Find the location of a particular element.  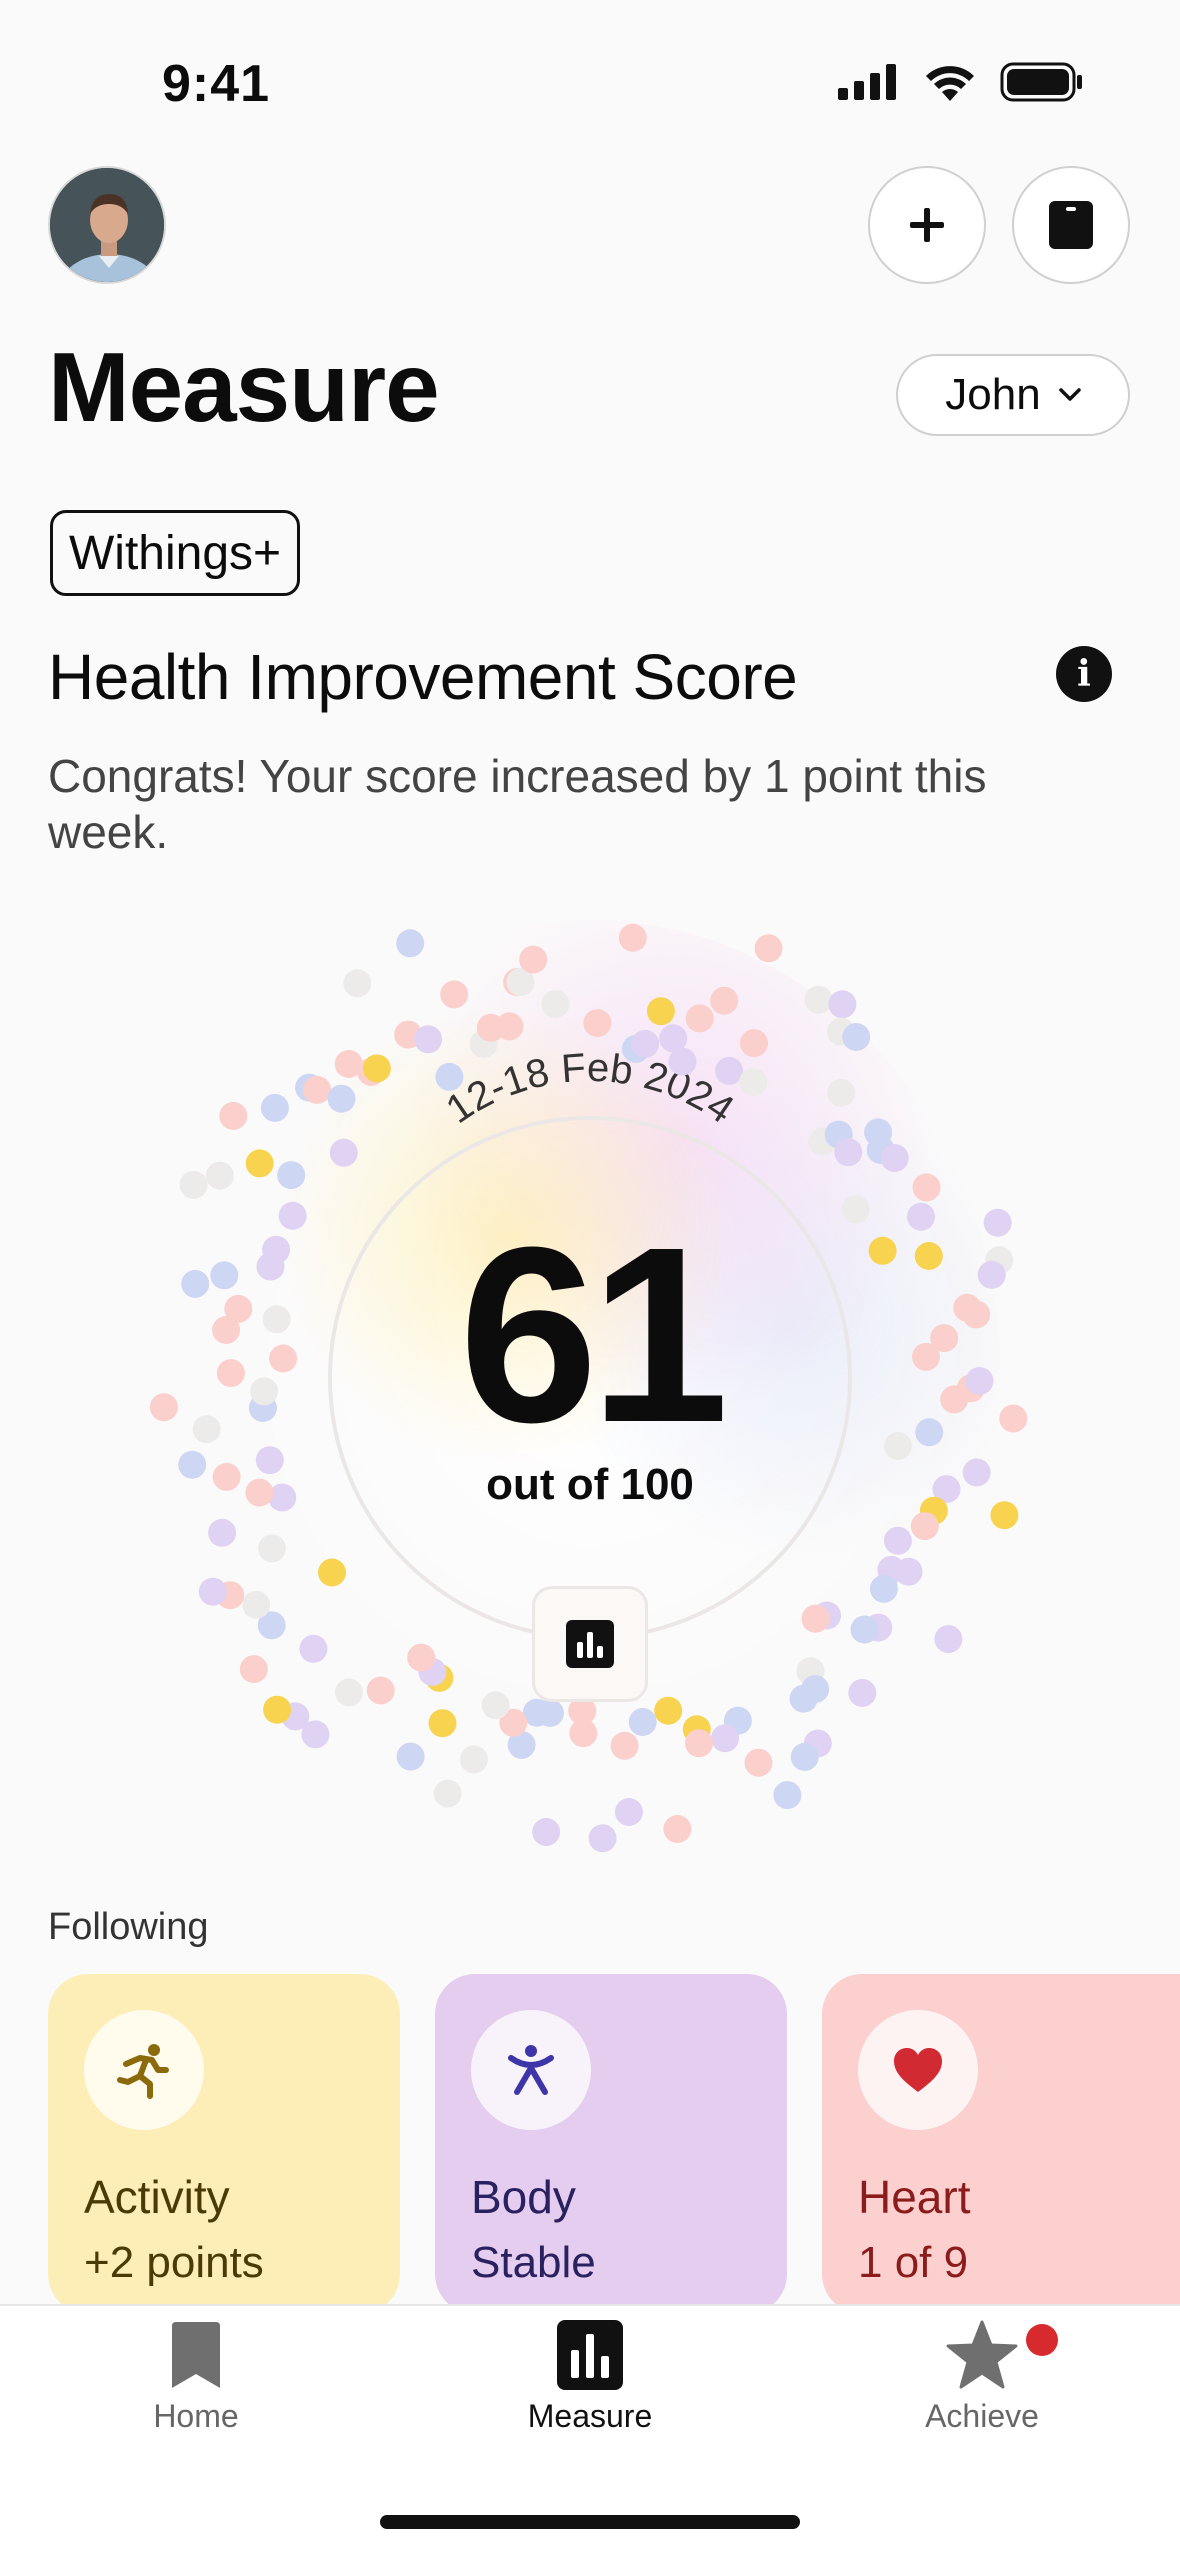

running-icon is located at coordinates (143, 2071).